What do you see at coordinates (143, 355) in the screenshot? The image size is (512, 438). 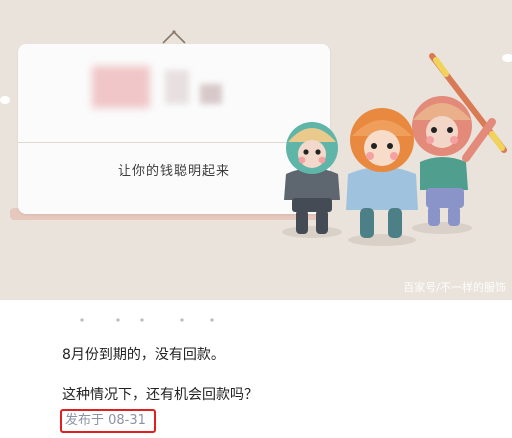 I see `post-text-line: 8月份到期的，没有回款。` at bounding box center [143, 355].